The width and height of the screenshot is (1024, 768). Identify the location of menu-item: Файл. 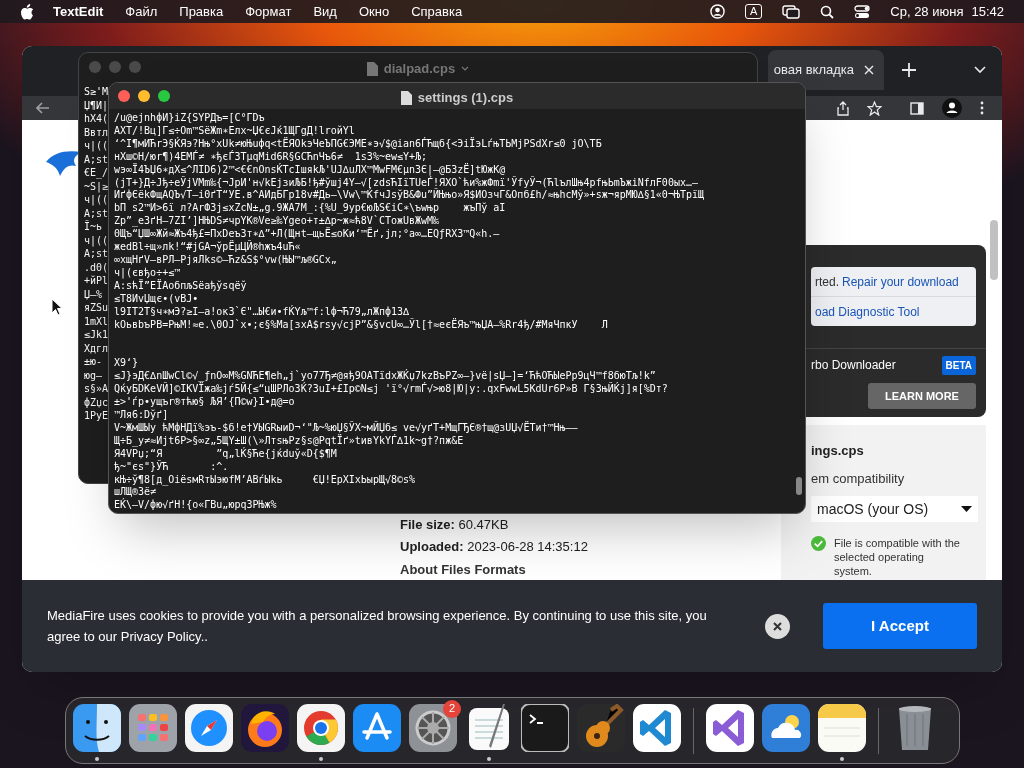
(141, 11).